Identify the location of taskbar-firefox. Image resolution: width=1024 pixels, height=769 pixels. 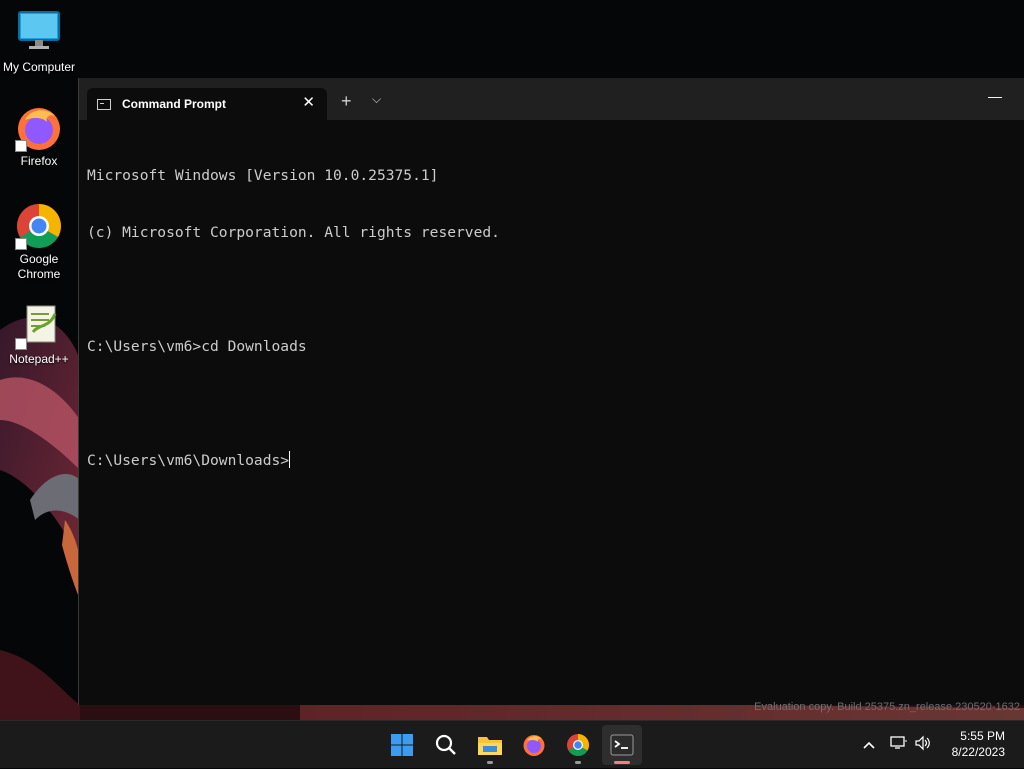
(534, 745).